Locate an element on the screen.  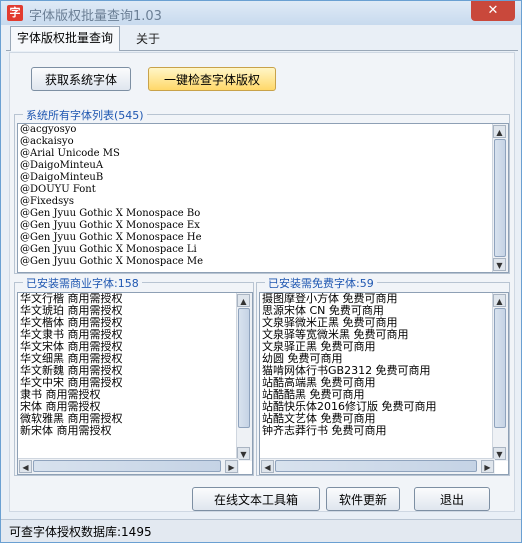
tab-batch-query: 字体版权批量查询 is located at coordinates (65, 38).